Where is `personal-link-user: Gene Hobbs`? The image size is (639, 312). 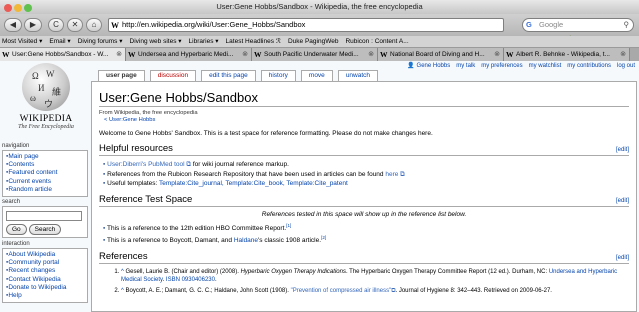
personal-link-user: Gene Hobbs is located at coordinates (434, 66).